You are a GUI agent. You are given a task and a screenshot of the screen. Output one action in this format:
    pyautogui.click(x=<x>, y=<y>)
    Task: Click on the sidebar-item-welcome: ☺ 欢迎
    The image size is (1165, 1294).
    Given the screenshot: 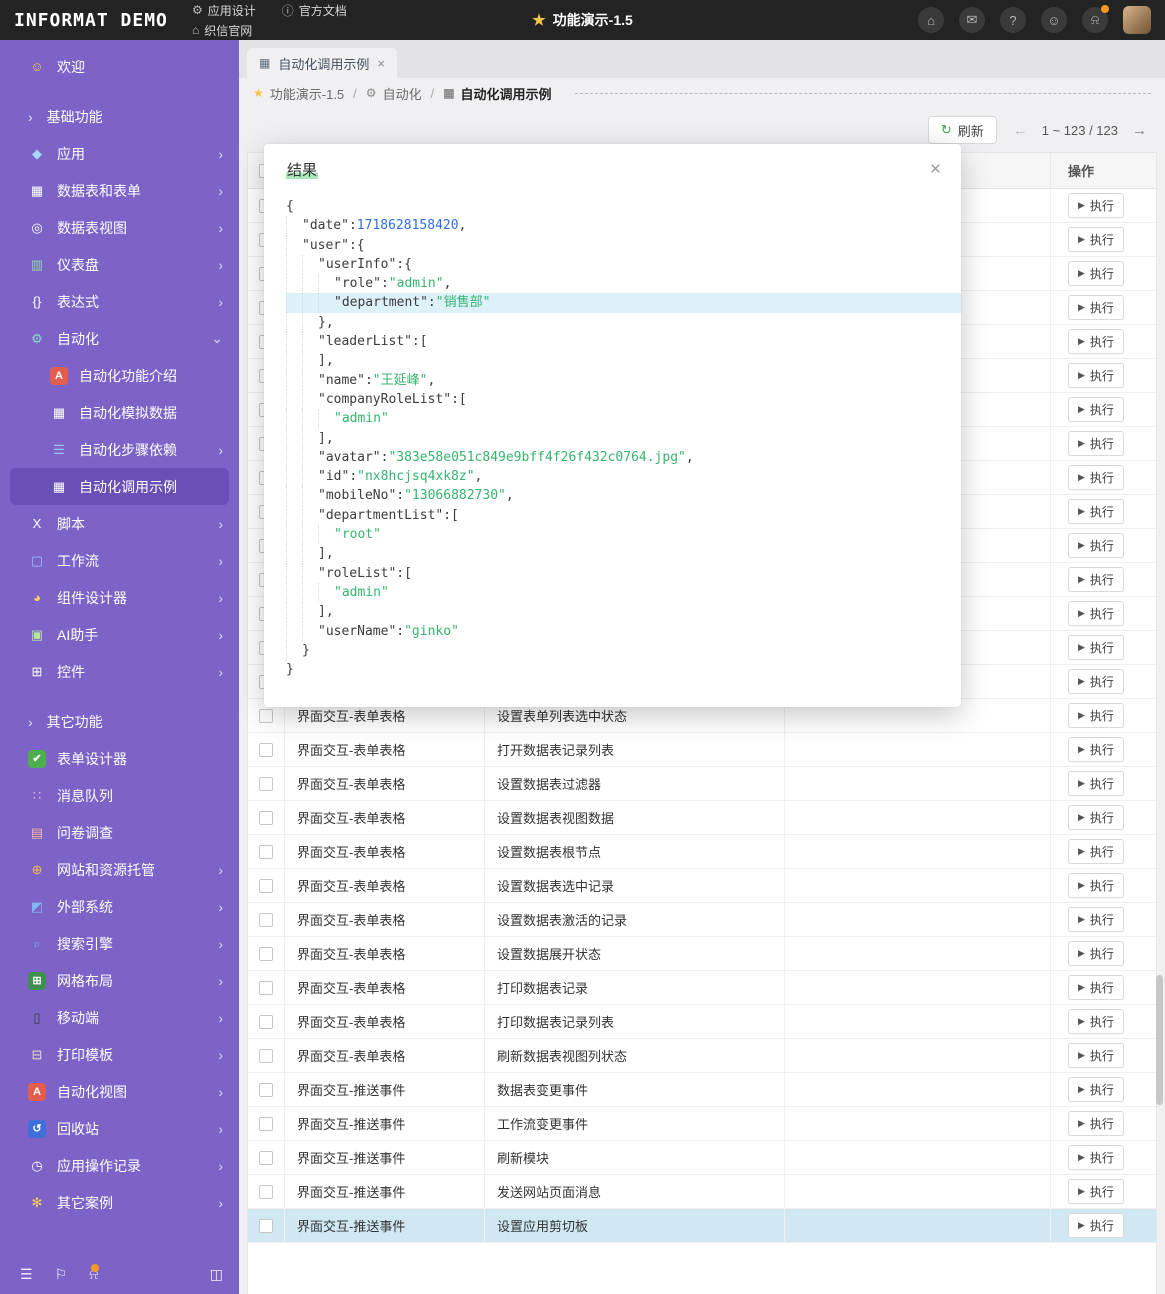 What is the action you would take?
    pyautogui.click(x=119, y=66)
    